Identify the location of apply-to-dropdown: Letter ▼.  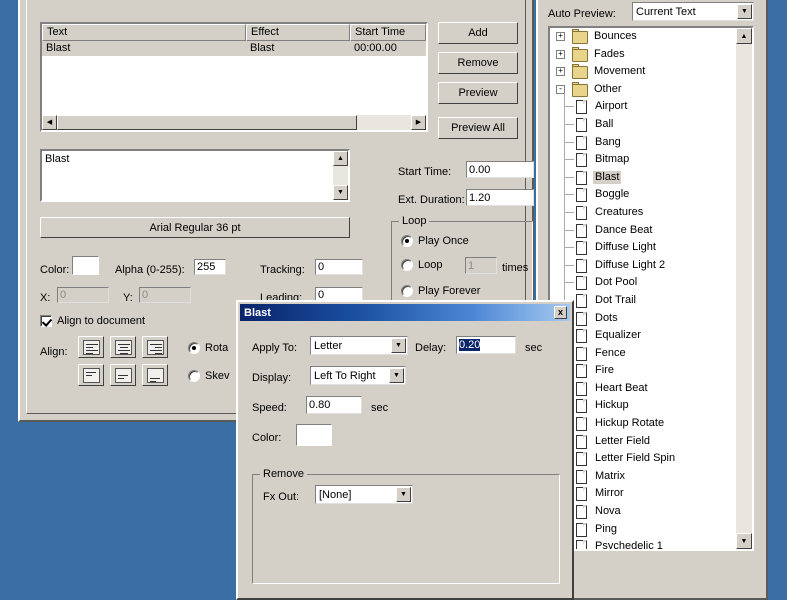
(359, 345).